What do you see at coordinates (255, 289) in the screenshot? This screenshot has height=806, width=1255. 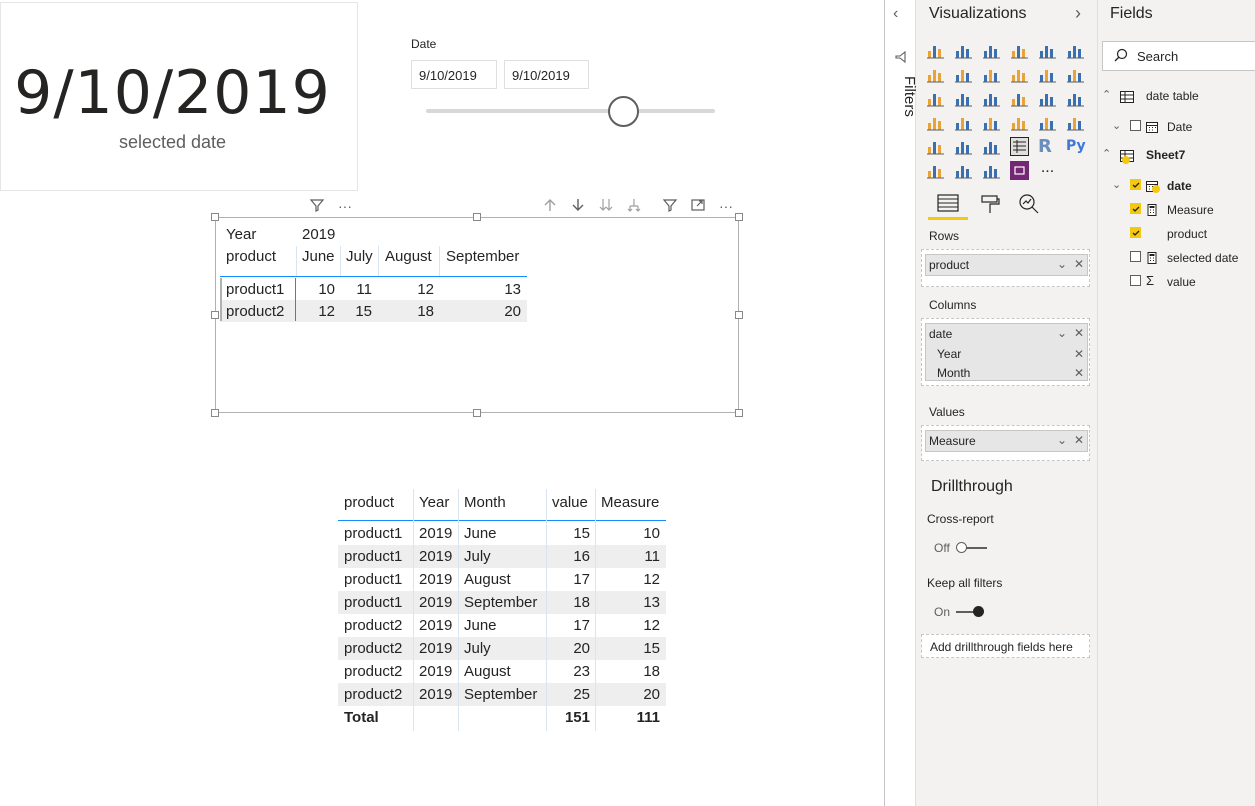 I see `matrix-row-label: product1` at bounding box center [255, 289].